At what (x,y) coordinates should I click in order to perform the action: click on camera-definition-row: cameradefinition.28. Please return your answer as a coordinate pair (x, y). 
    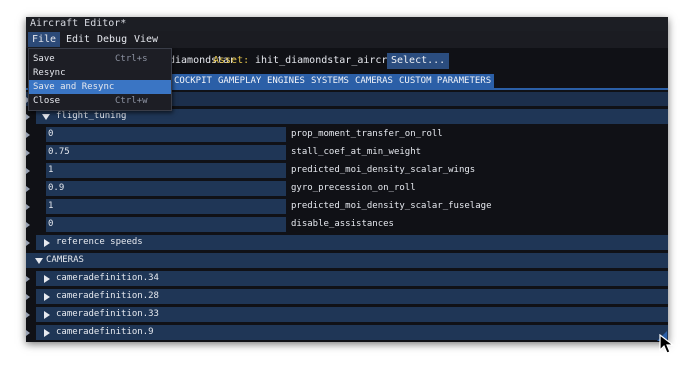
    Looking at the image, I should click on (352, 296).